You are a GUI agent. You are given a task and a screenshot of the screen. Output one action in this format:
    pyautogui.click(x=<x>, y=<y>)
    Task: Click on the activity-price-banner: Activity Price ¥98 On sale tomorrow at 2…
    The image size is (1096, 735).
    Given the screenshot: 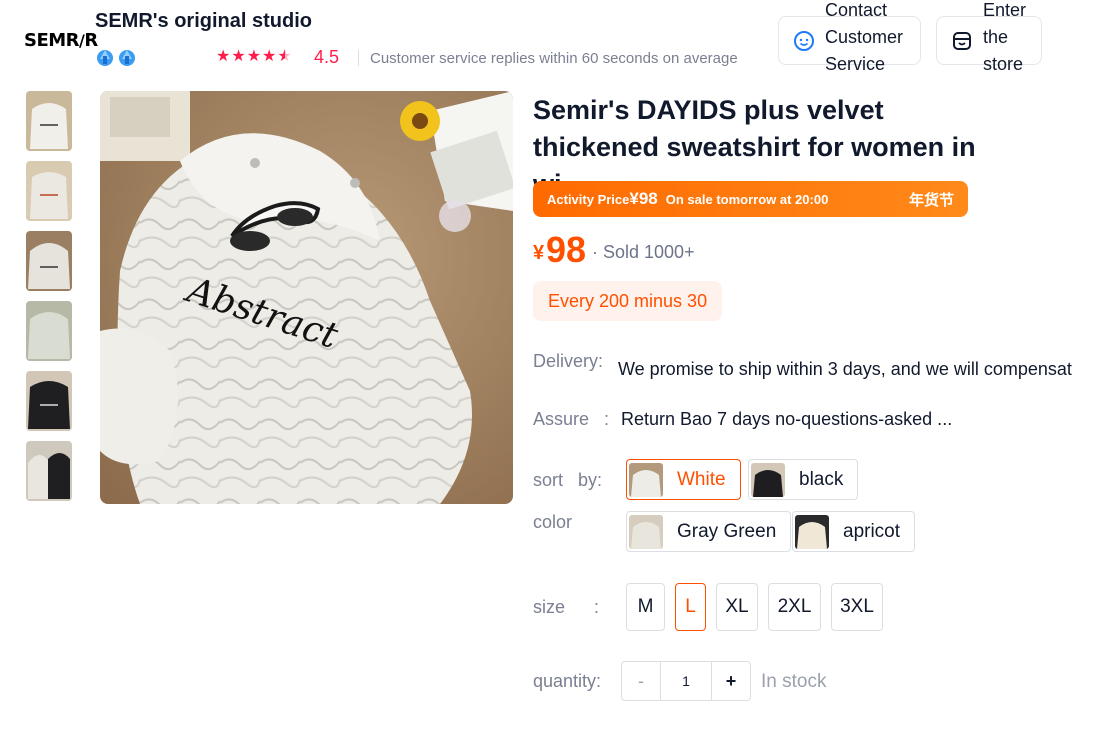 What is the action you would take?
    pyautogui.click(x=750, y=199)
    